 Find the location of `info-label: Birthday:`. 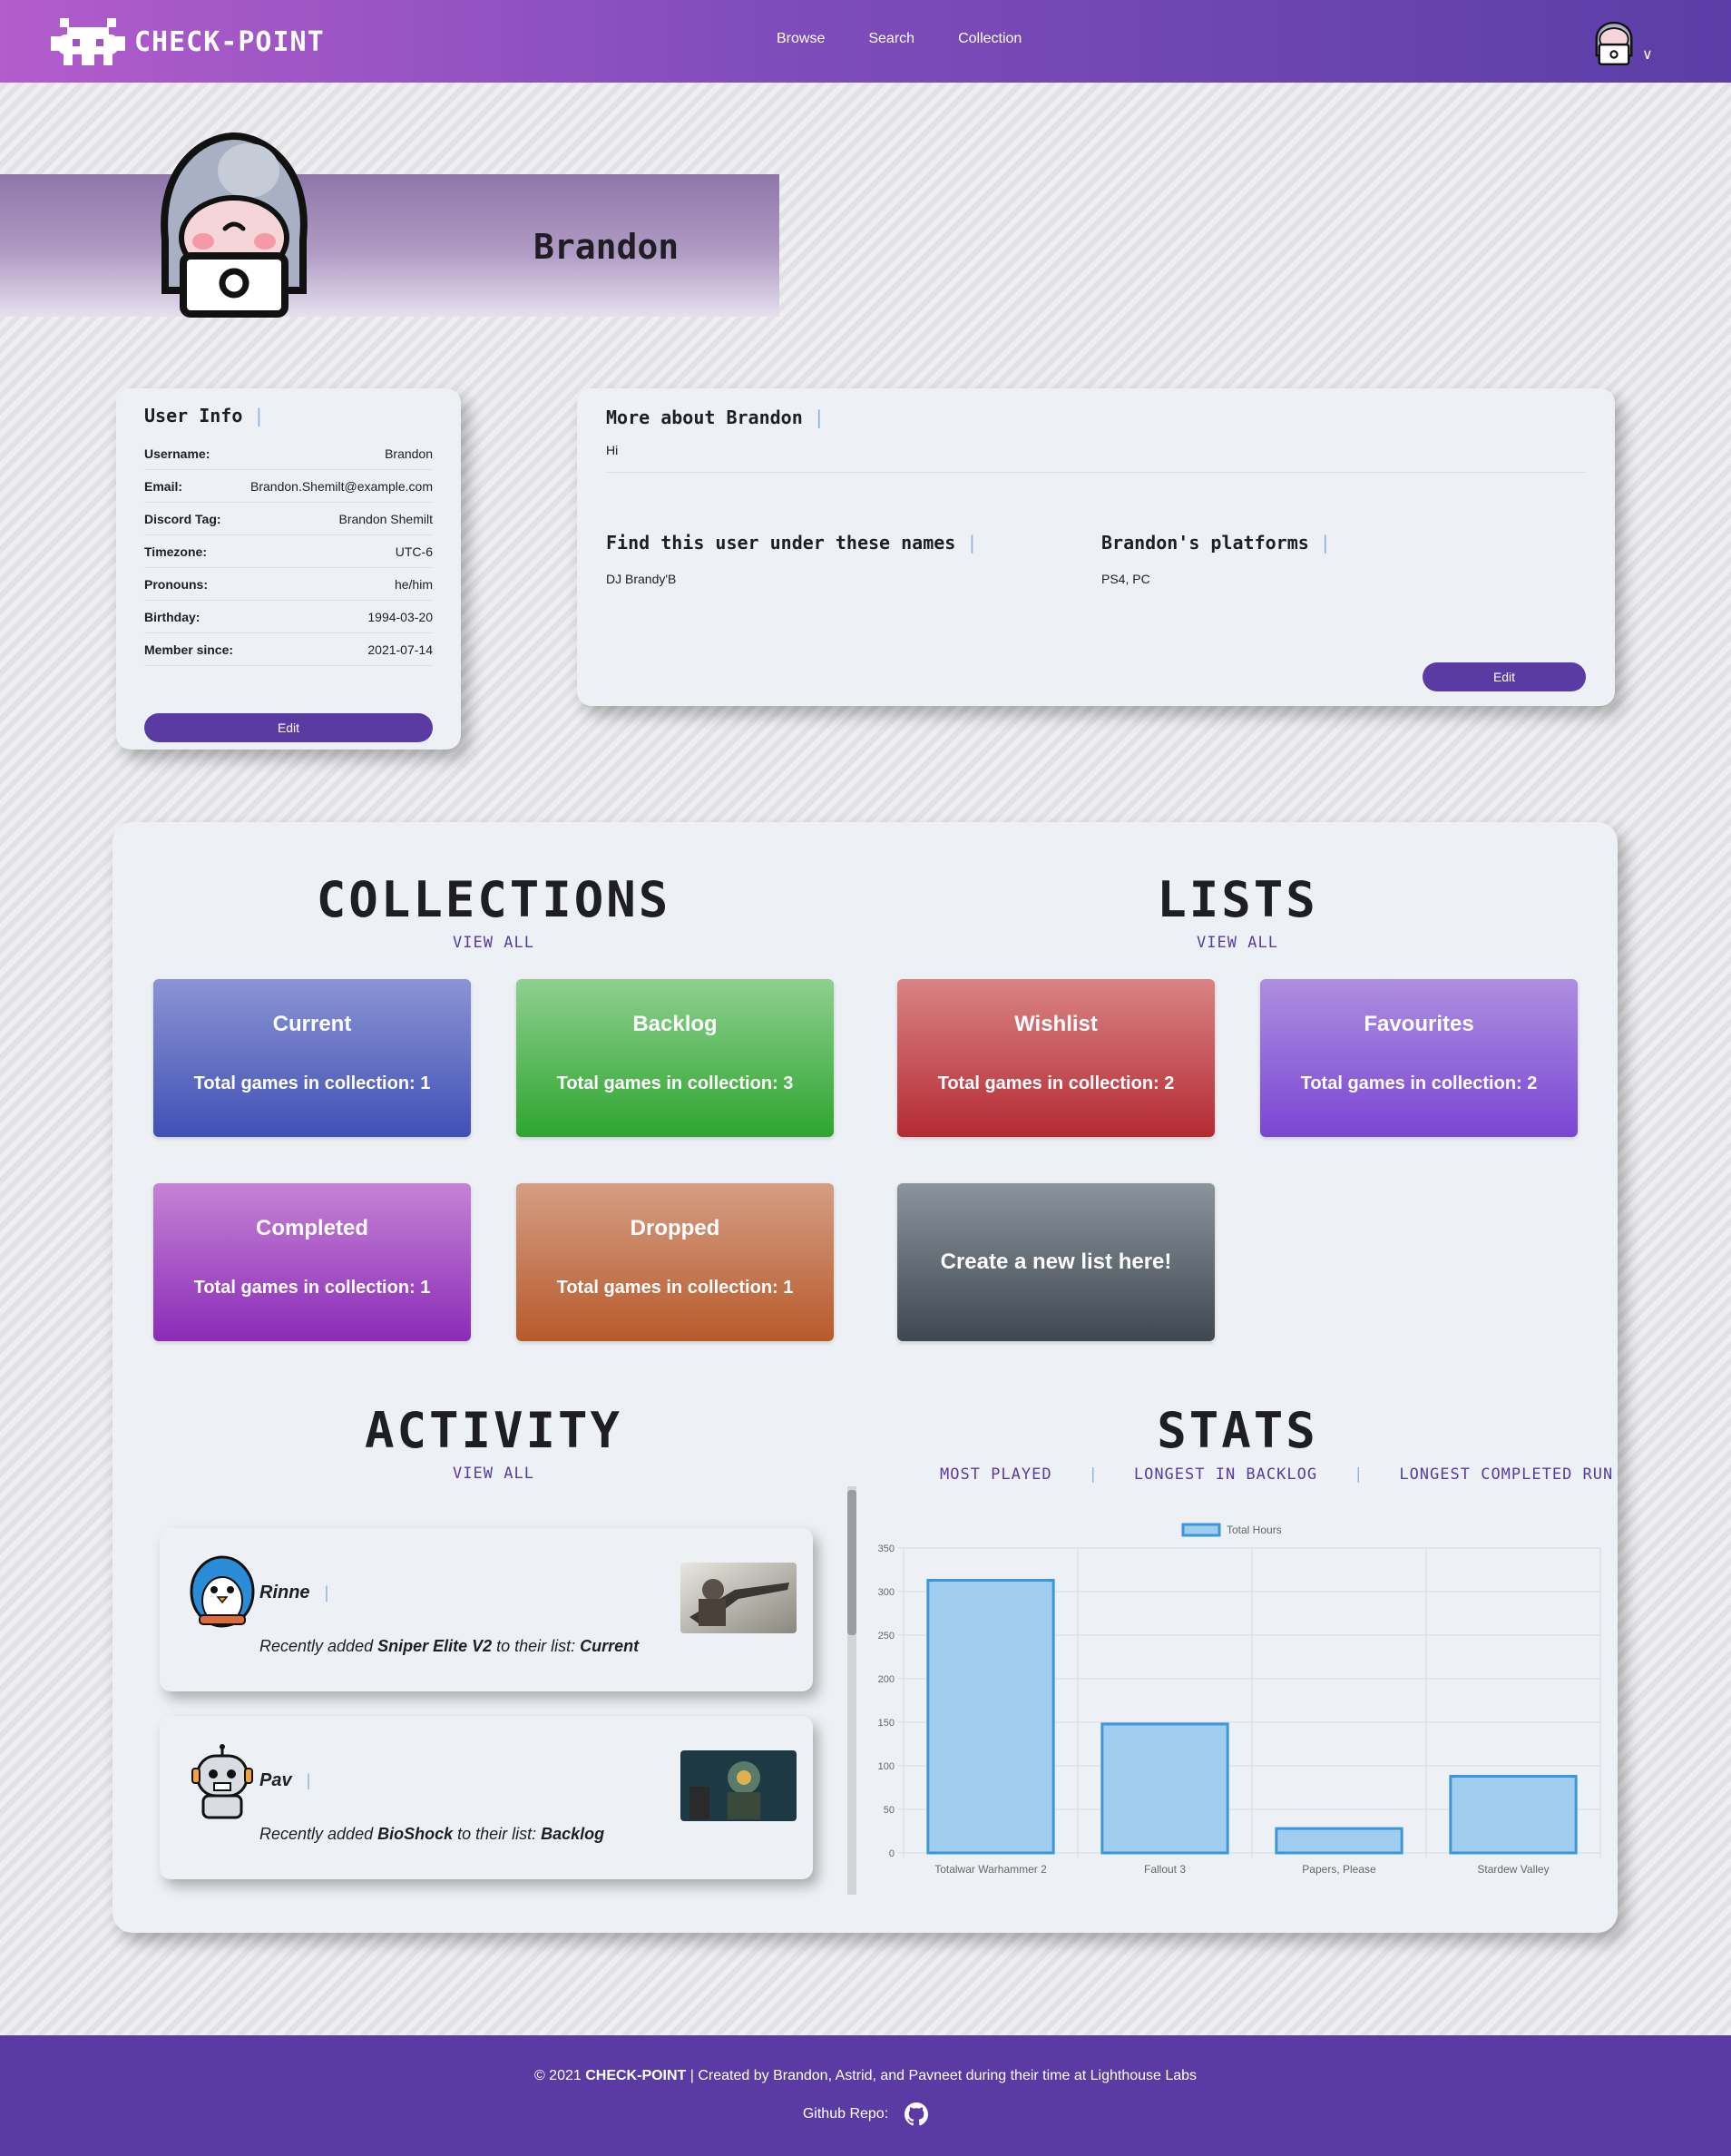

info-label: Birthday: is located at coordinates (172, 616).